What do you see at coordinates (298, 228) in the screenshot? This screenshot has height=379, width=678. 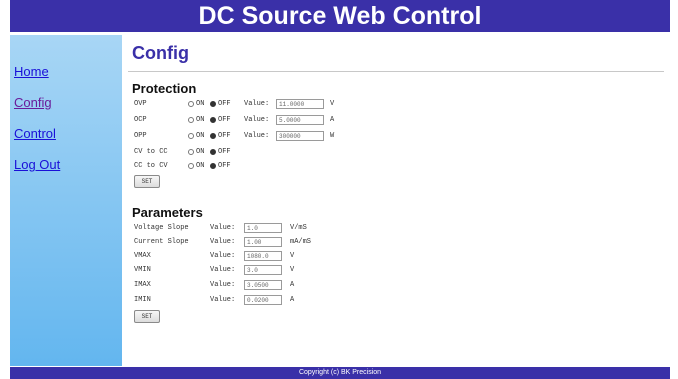 I see `voltage-slope-unit: V/mS` at bounding box center [298, 228].